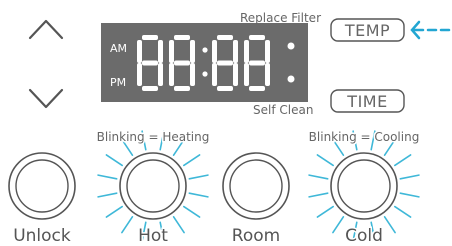 Image resolution: width=452 pixels, height=246 pixels. I want to click on display-background, so click(204, 62).